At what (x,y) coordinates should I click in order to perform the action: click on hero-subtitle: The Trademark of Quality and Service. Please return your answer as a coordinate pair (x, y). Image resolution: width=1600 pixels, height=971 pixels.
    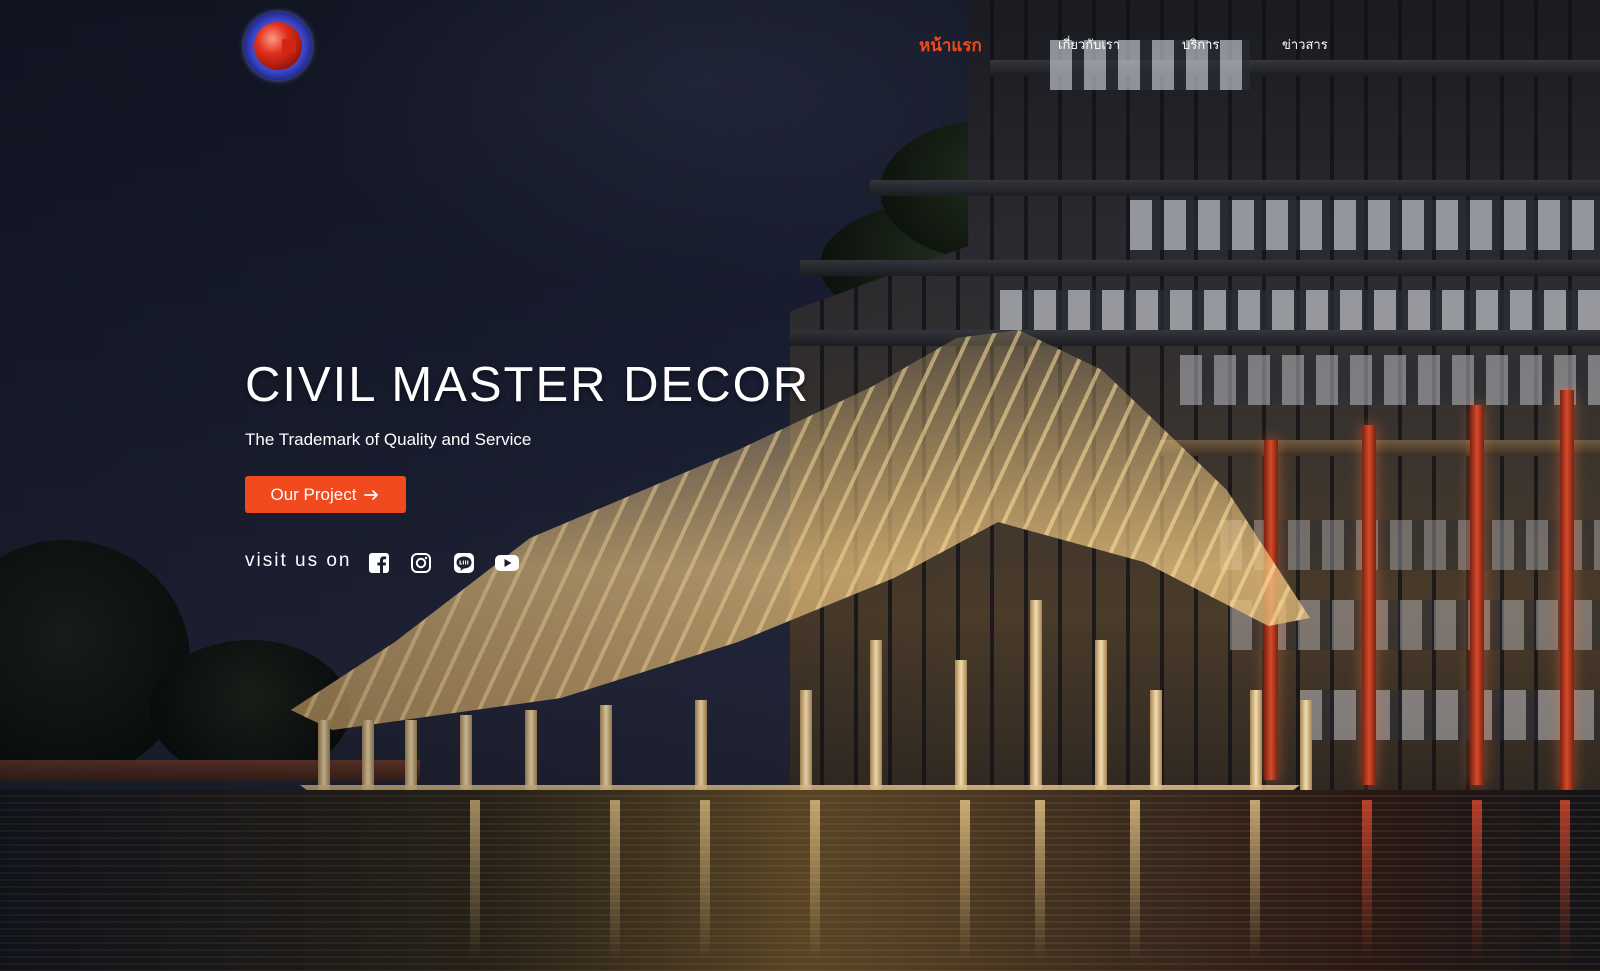
    Looking at the image, I should click on (388, 439).